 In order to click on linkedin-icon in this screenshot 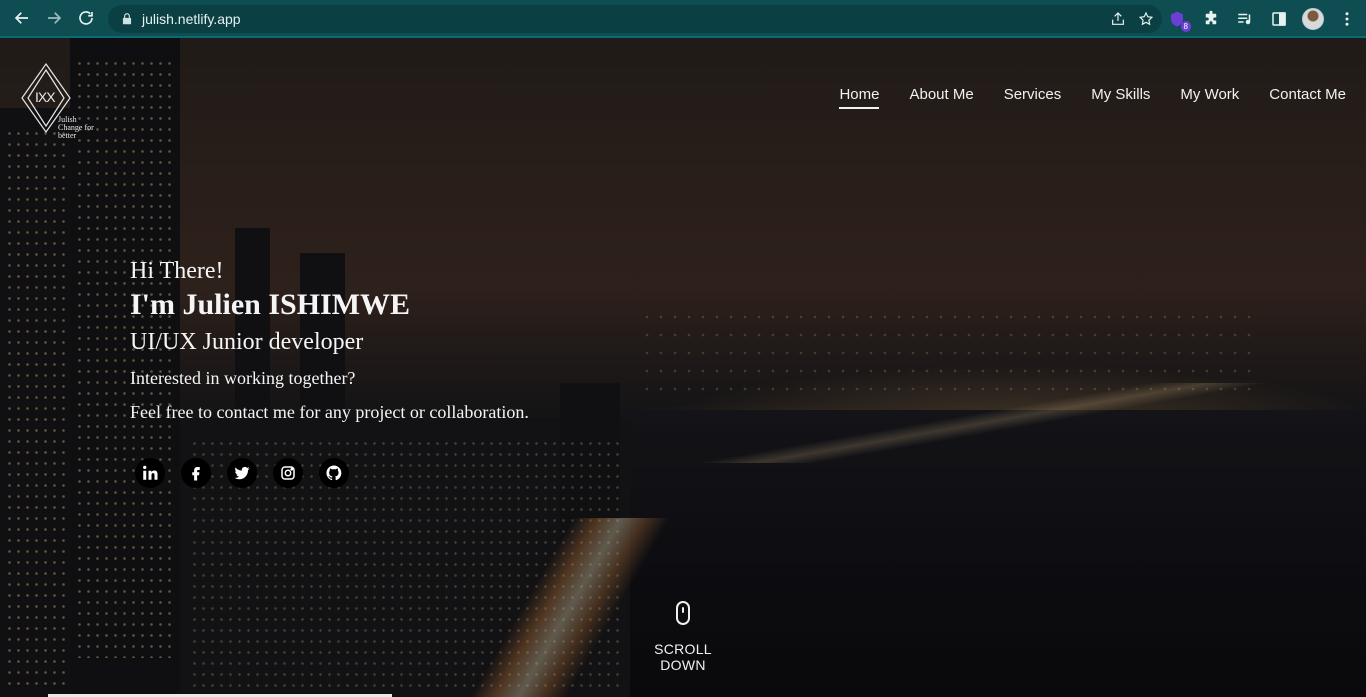, I will do `click(150, 472)`.